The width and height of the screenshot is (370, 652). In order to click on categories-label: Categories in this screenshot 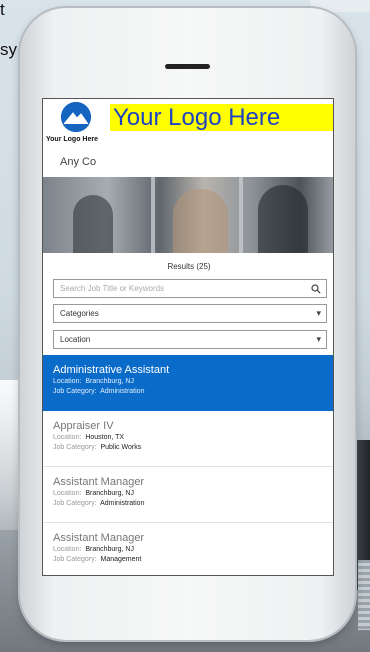, I will do `click(79, 313)`.